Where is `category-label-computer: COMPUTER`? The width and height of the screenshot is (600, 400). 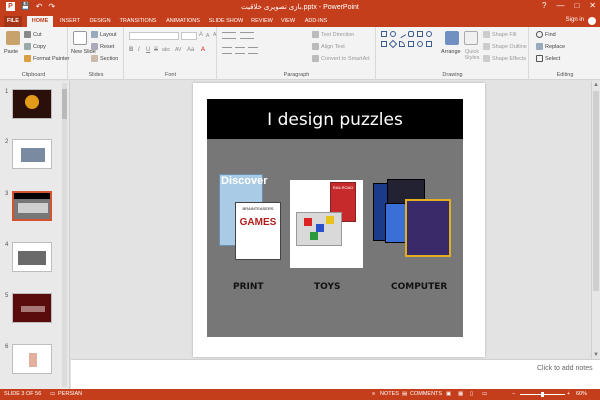
category-label-computer: COMPUTER is located at coordinates (419, 287).